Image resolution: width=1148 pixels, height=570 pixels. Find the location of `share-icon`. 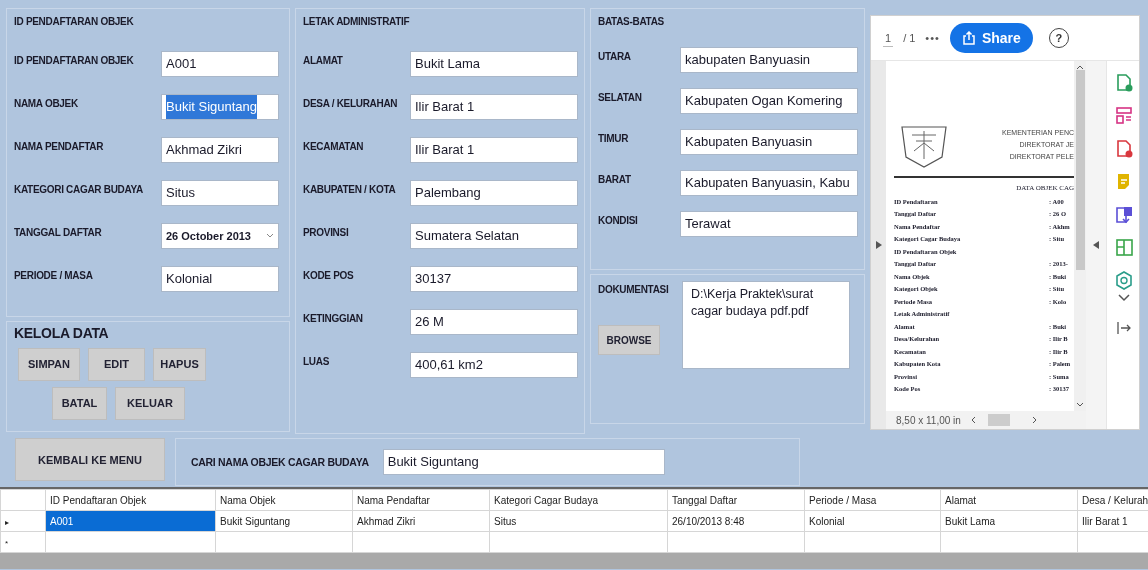

share-icon is located at coordinates (968, 38).